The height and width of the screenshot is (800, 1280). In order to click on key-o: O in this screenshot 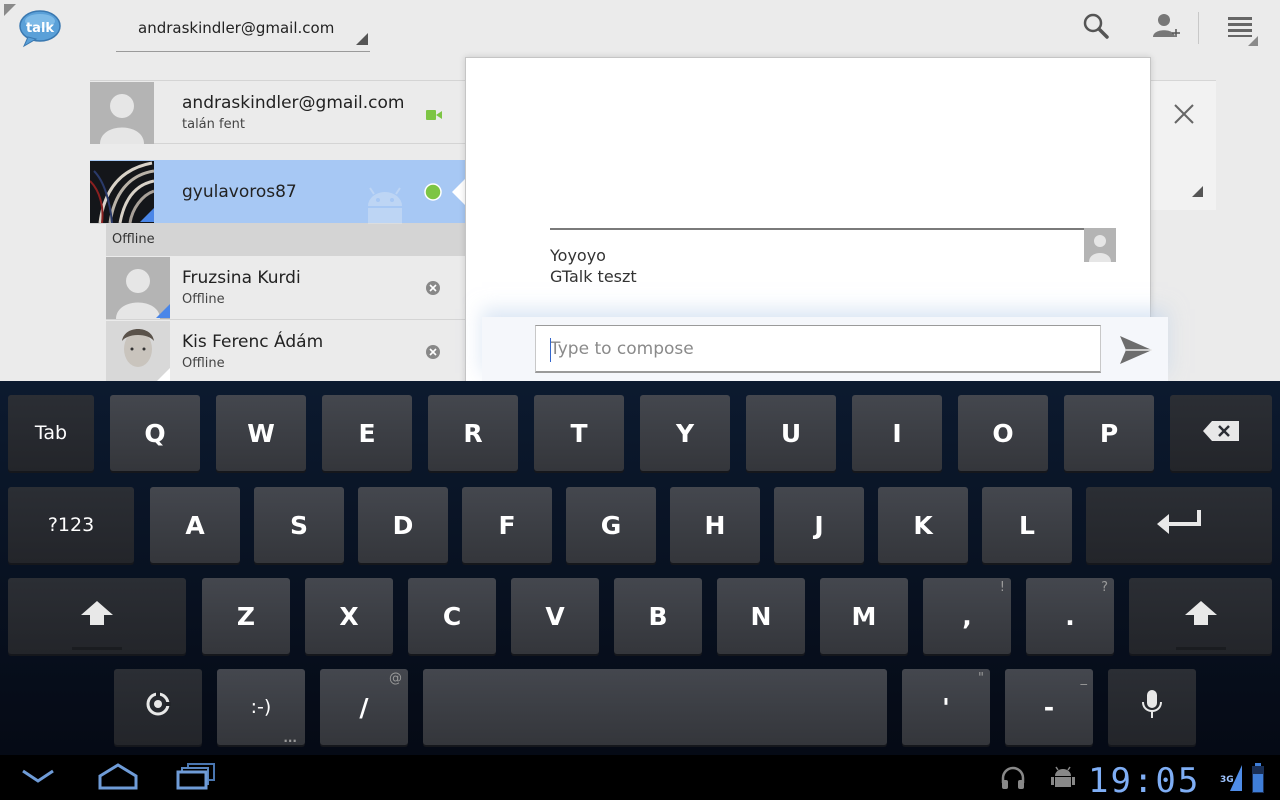, I will do `click(1003, 433)`.